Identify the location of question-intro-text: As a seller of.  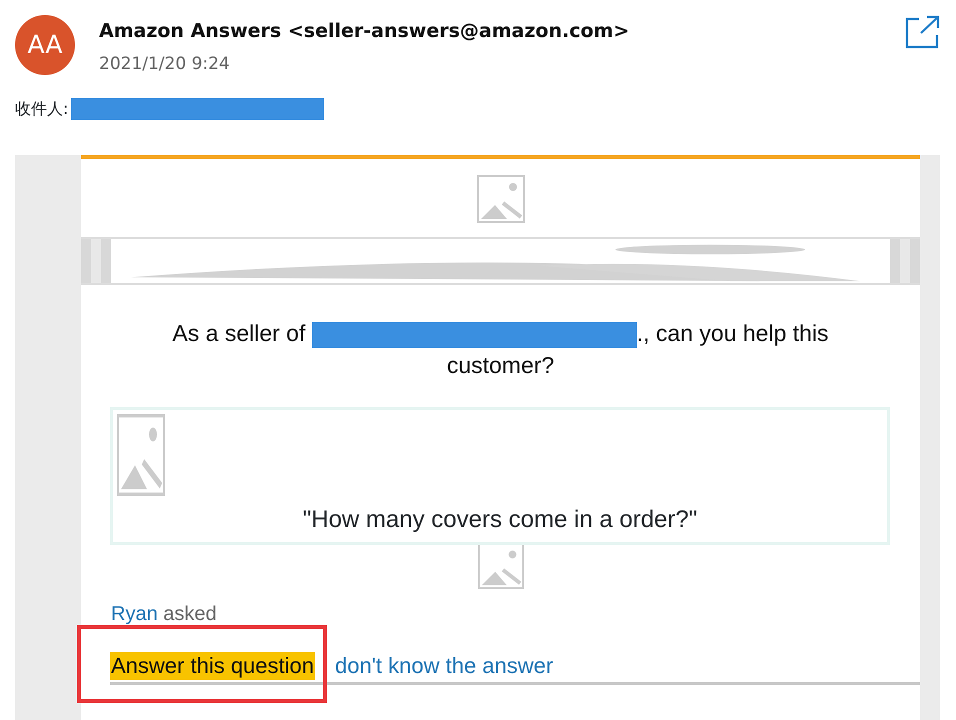
(239, 333).